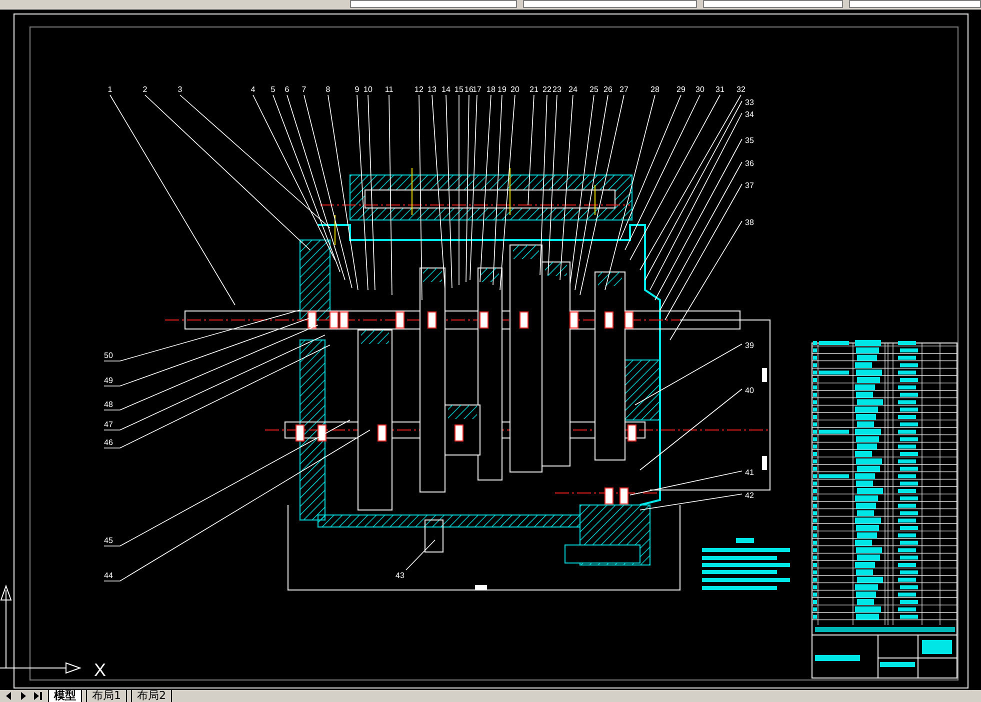 Image resolution: width=981 pixels, height=702 pixels. I want to click on part-number-label: 2, so click(145, 89).